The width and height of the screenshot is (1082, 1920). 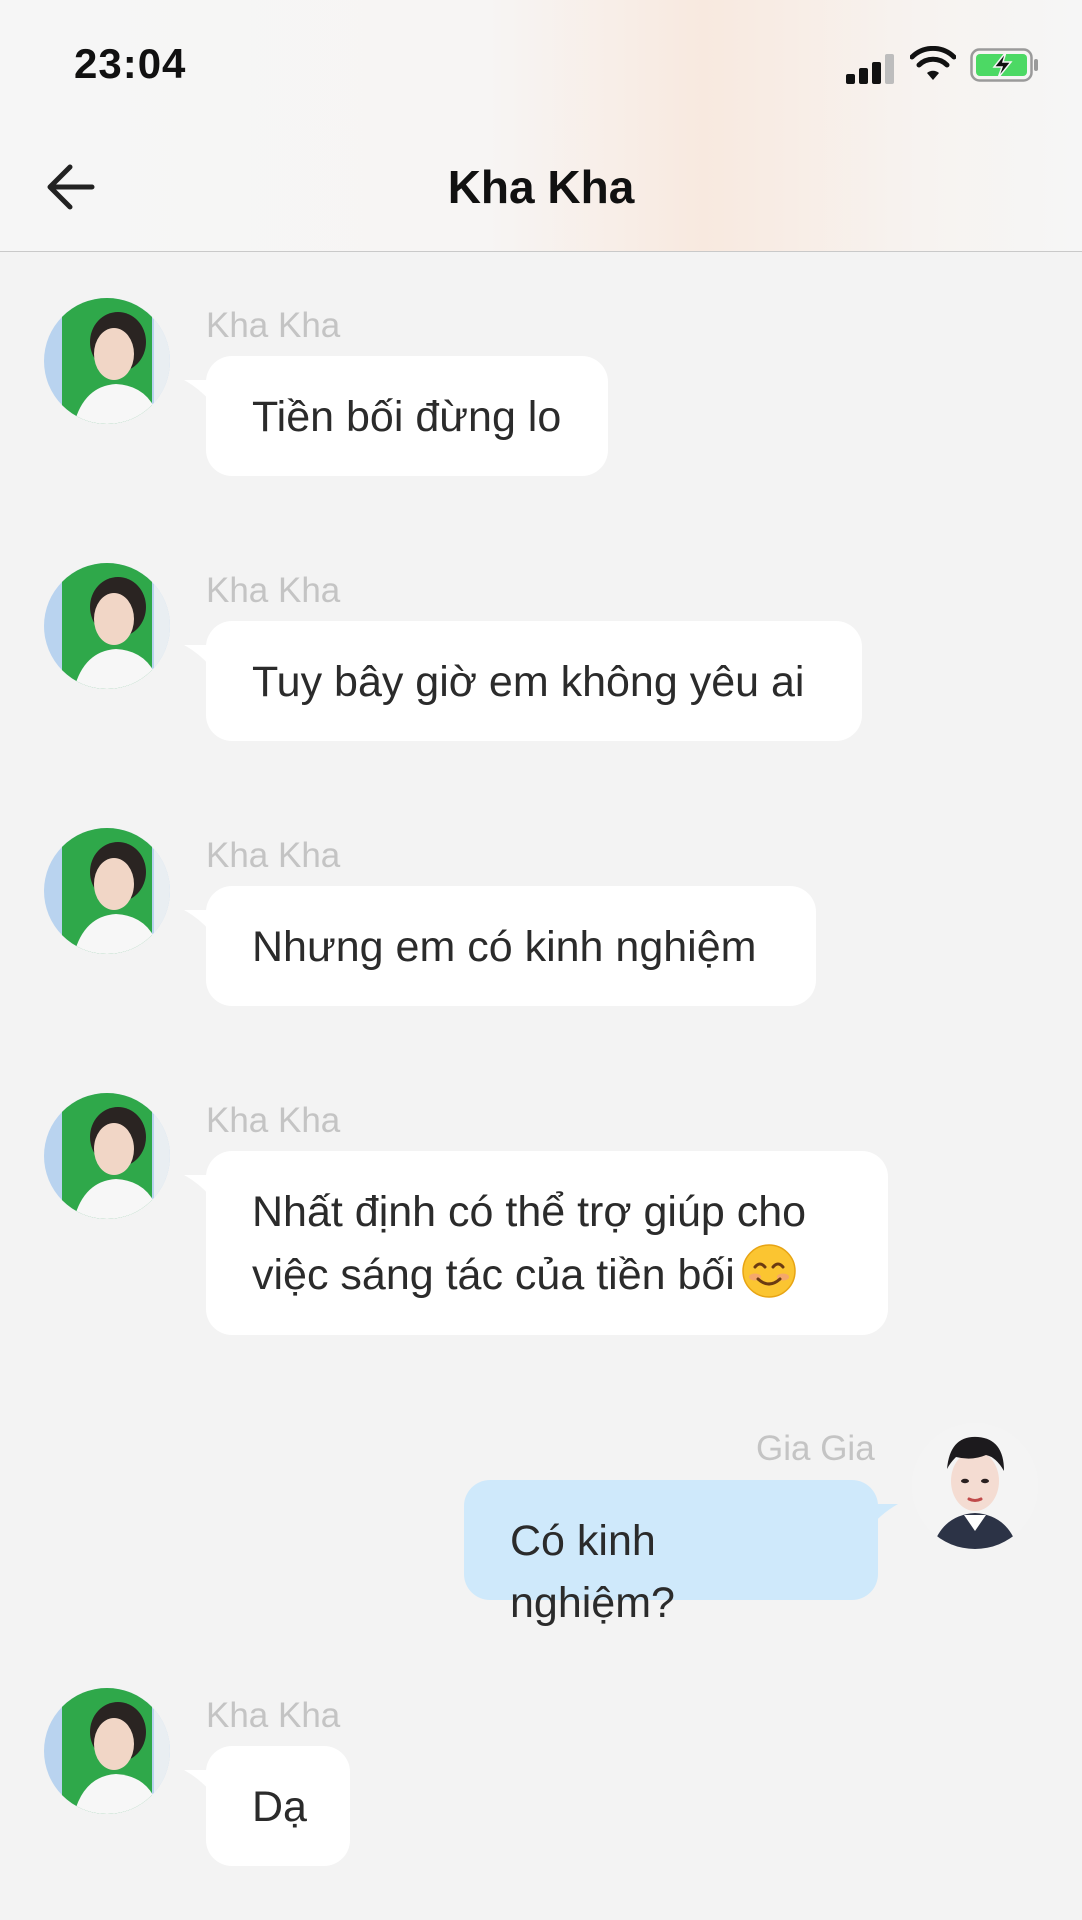 I want to click on message-text-line: Nhất định có thể trợ giúp cho, so click(x=529, y=1212).